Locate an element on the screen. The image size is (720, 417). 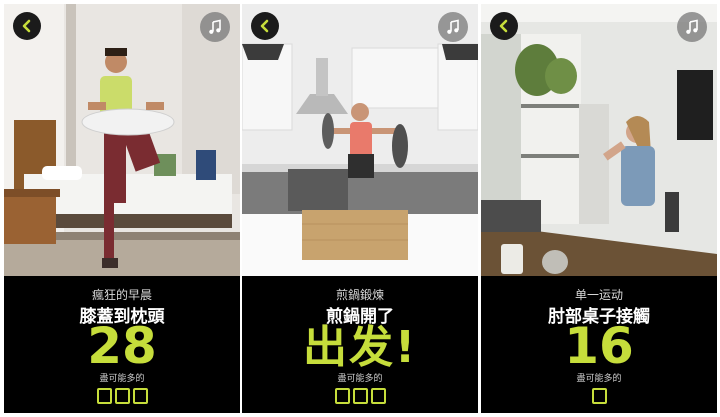
workout-category: 瘋狂的早晨 is located at coordinates (121, 295).